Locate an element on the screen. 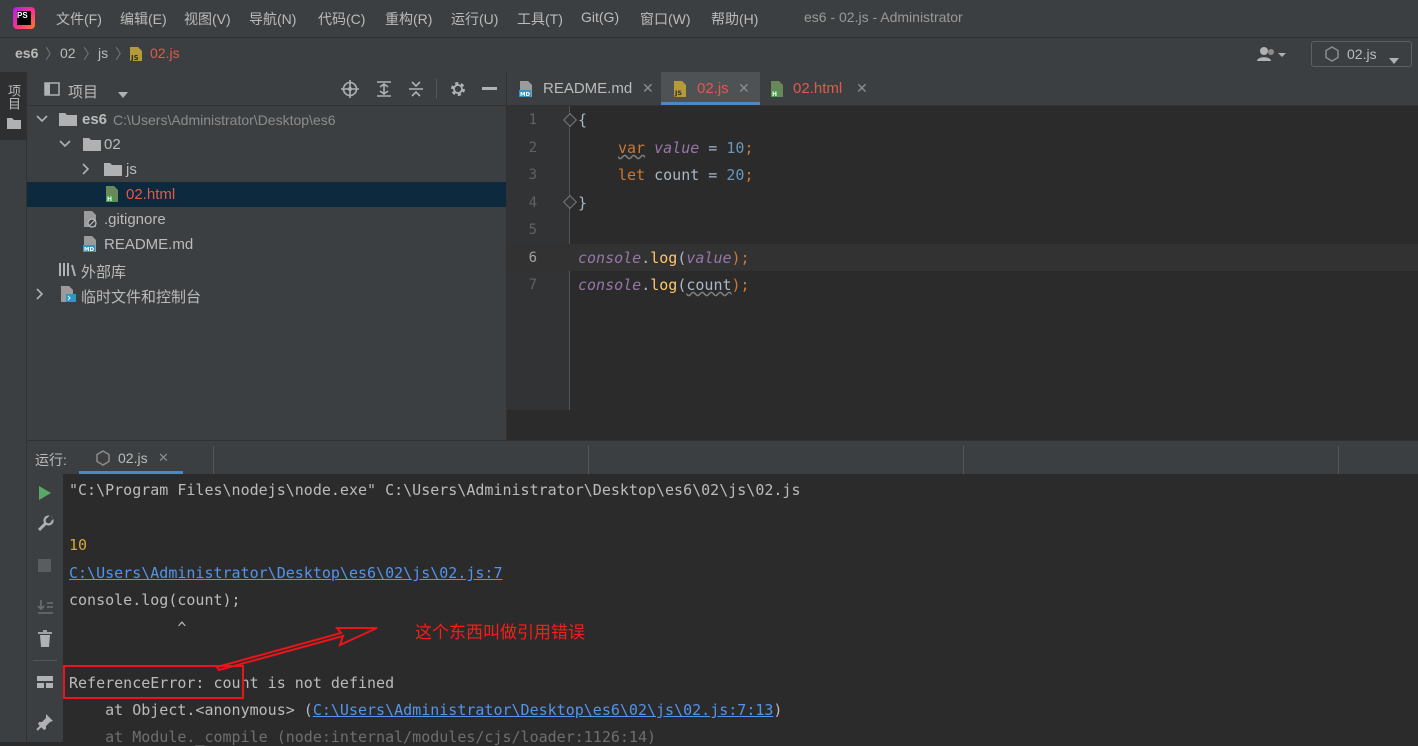 The image size is (1418, 746). tree-item-02: 02 is located at coordinates (266, 144).